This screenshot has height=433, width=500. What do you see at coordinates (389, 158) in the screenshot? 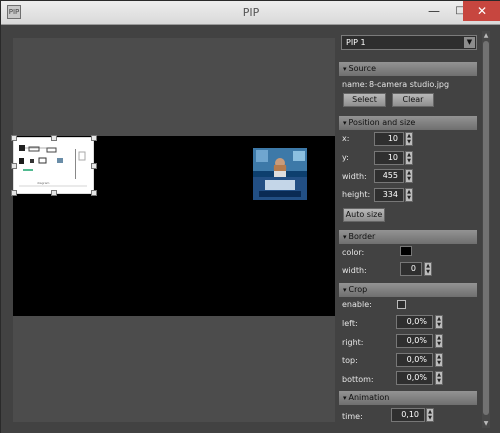
I see `y-input: 10` at bounding box center [389, 158].